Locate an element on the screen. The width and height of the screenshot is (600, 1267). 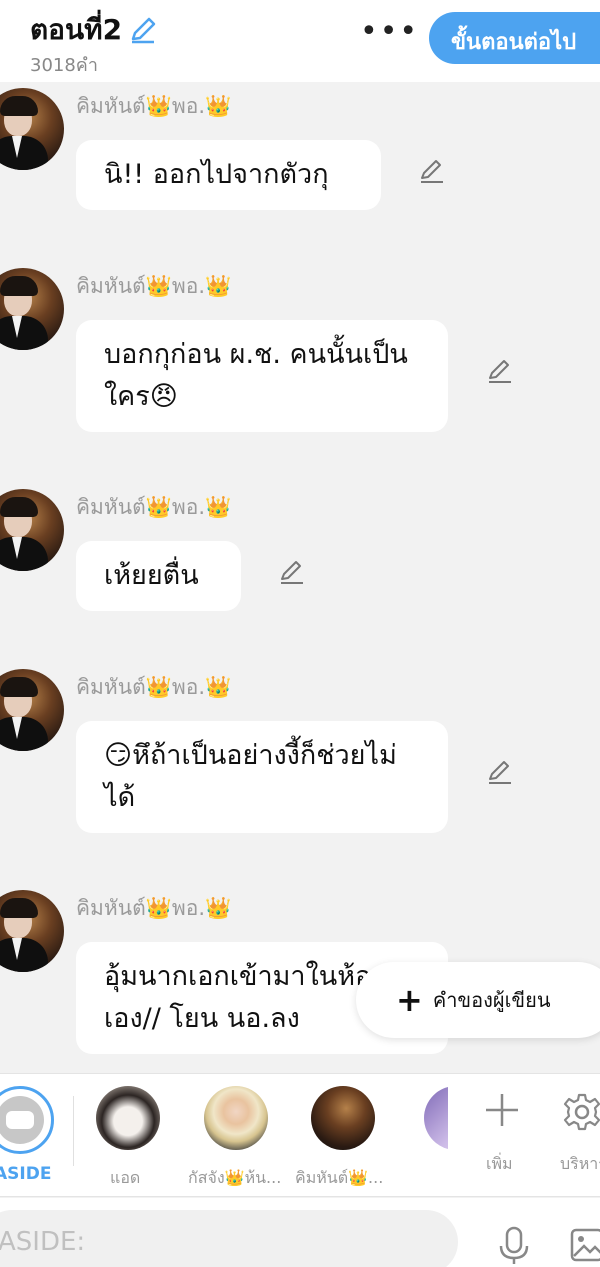
character-item: แม is located at coordinates (436, 1118).